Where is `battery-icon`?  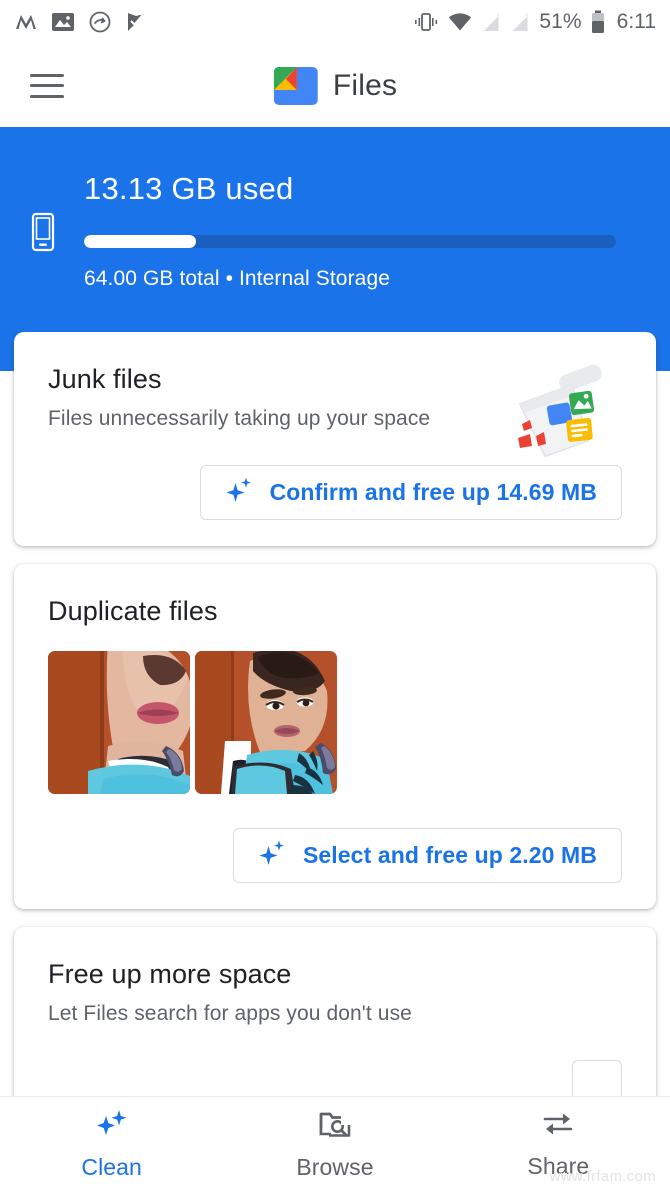
battery-icon is located at coordinates (598, 22).